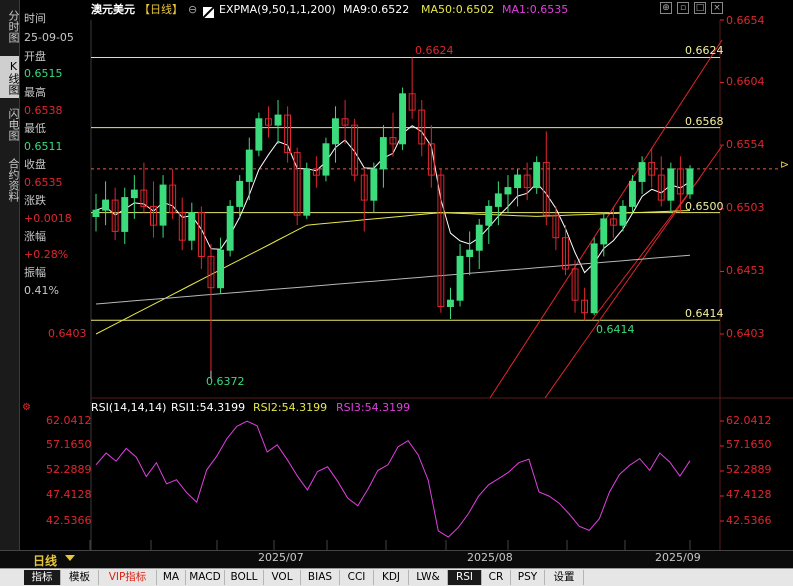  Describe the element at coordinates (282, 577) in the screenshot. I see `tab-vol: VOL` at that location.